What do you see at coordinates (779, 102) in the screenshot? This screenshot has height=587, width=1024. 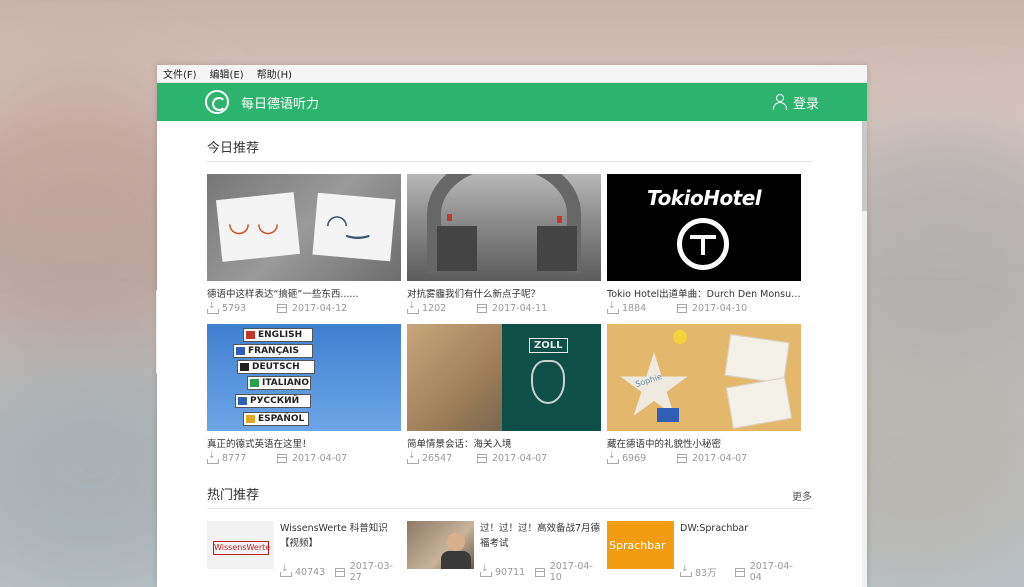 I see `user-icon` at bounding box center [779, 102].